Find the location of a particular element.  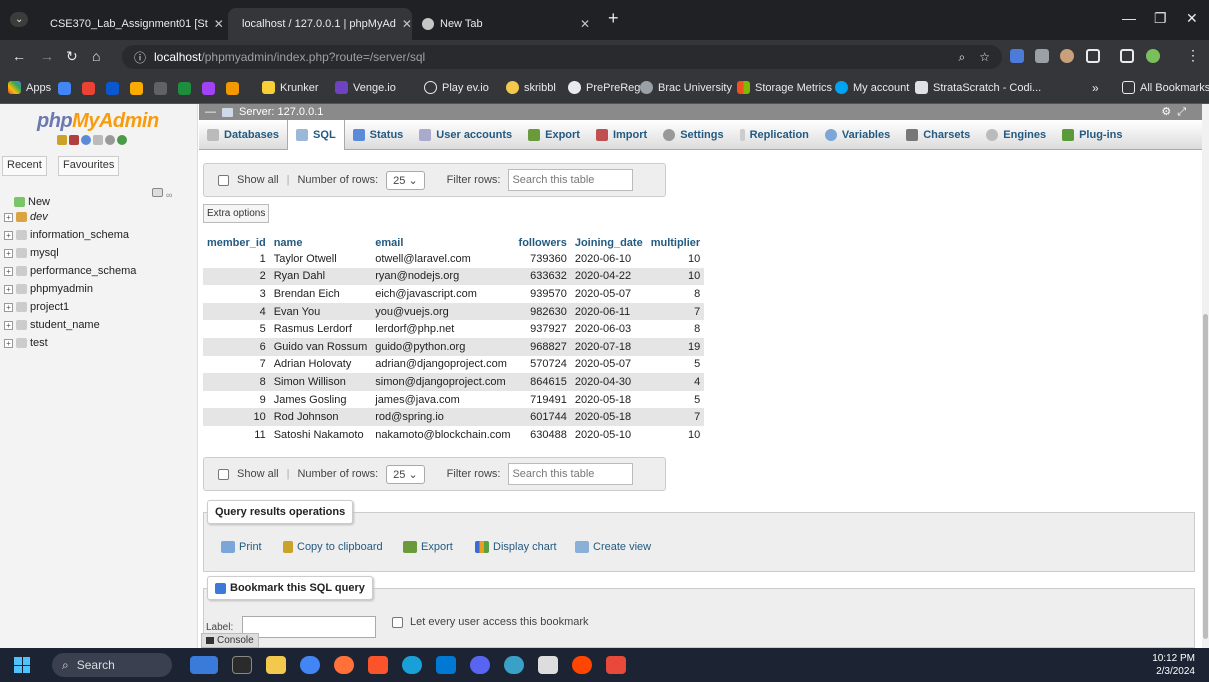

tree-item-phpmyadmin: + phpmyadmin is located at coordinates (48, 289).